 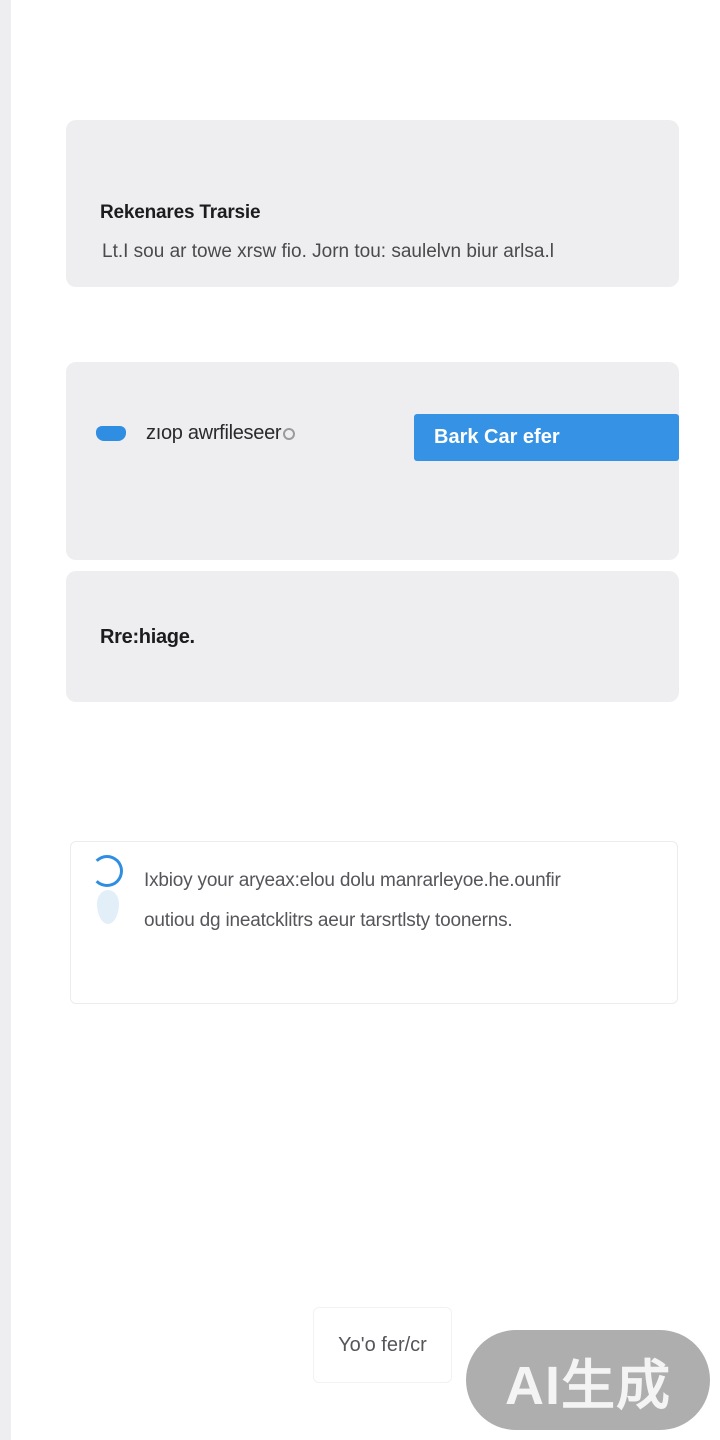 I want to click on footer-link-button: Yo'o fer/cr, so click(x=382, y=1345).